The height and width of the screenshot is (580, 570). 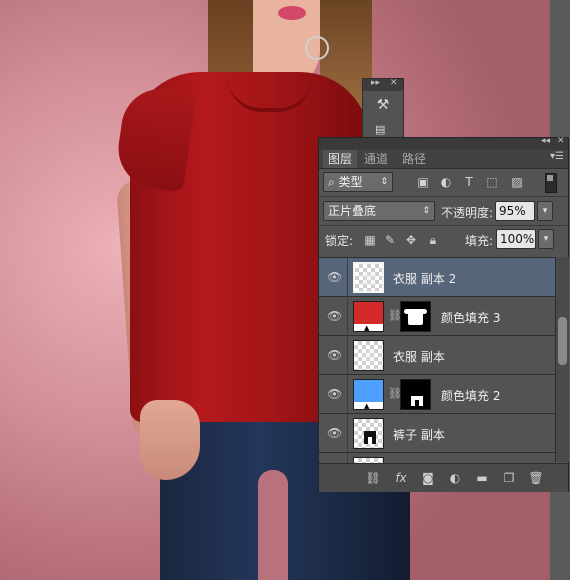 I want to click on fill-slider-button: ▾, so click(x=546, y=239).